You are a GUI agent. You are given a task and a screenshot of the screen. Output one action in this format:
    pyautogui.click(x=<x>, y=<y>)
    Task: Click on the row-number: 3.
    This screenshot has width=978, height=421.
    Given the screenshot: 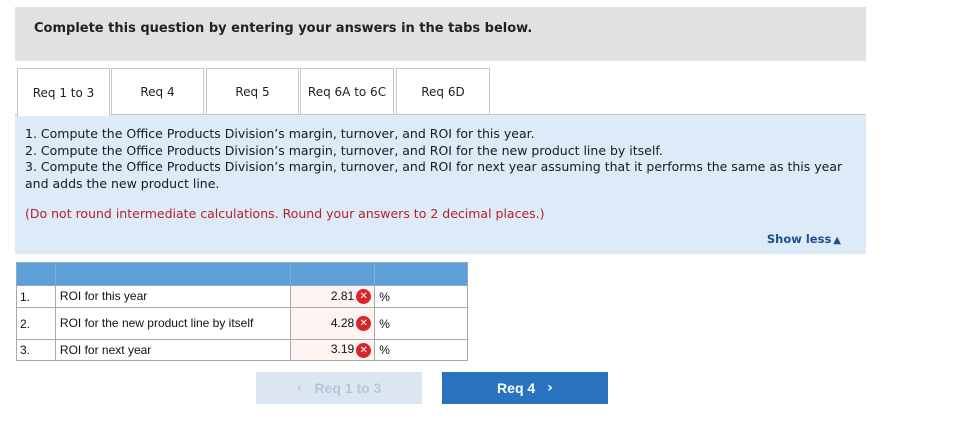 What is the action you would take?
    pyautogui.click(x=36, y=350)
    